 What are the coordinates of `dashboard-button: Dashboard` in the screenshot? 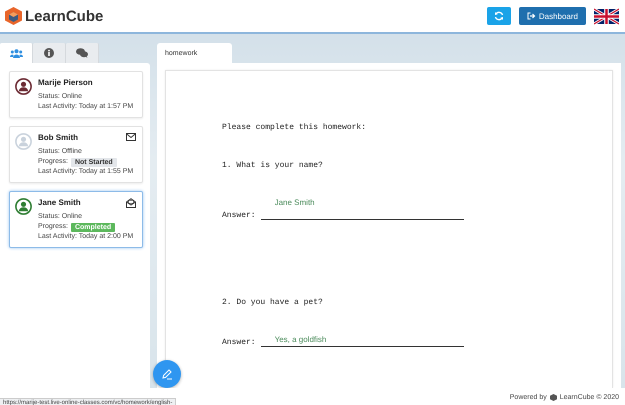 It's located at (552, 16).